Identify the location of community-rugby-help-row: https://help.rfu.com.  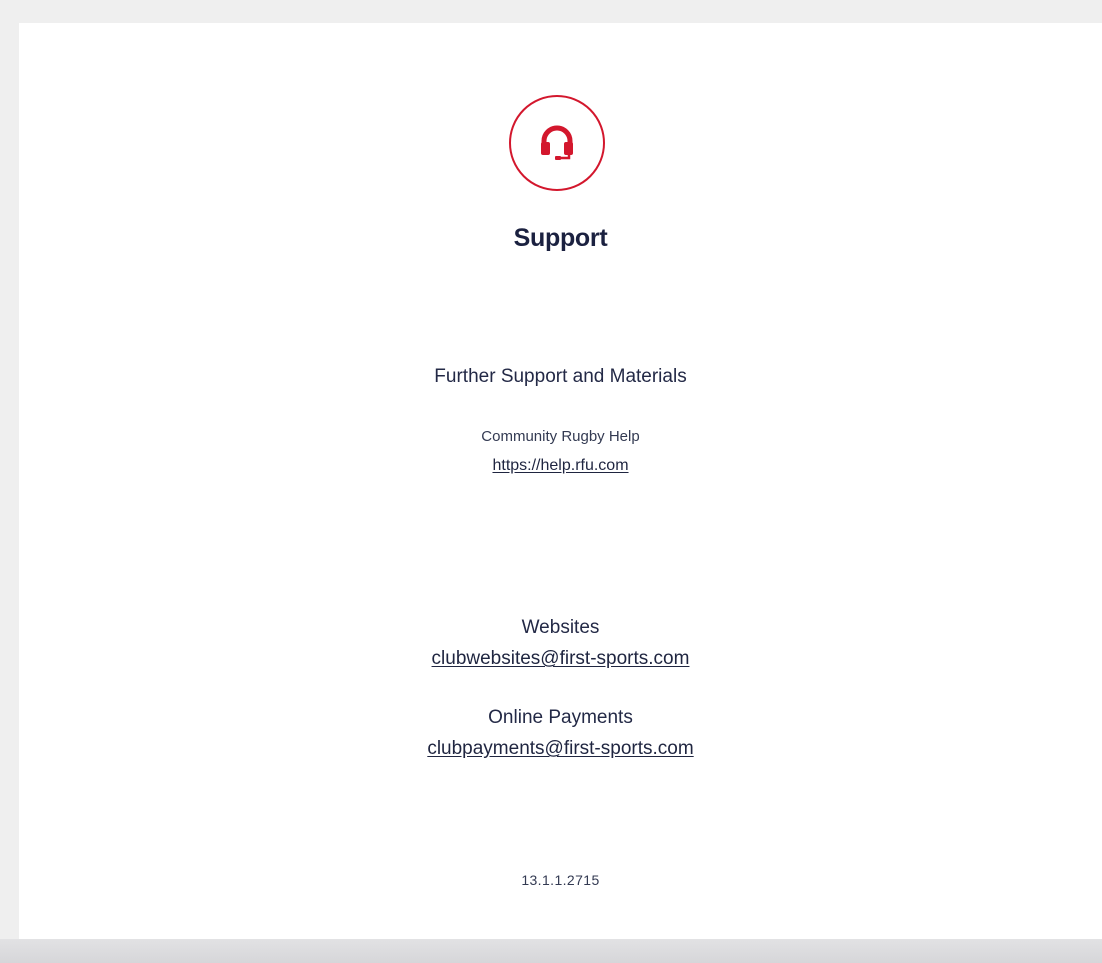
(560, 466).